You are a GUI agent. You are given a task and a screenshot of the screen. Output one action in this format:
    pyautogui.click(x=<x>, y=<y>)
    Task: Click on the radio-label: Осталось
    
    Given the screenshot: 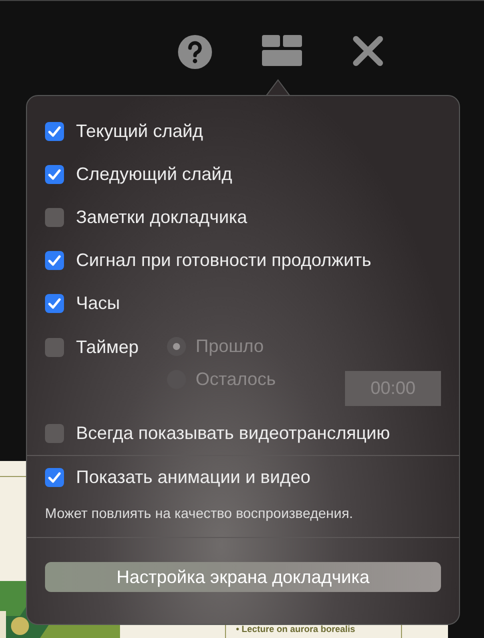 What is the action you would take?
    pyautogui.click(x=236, y=379)
    